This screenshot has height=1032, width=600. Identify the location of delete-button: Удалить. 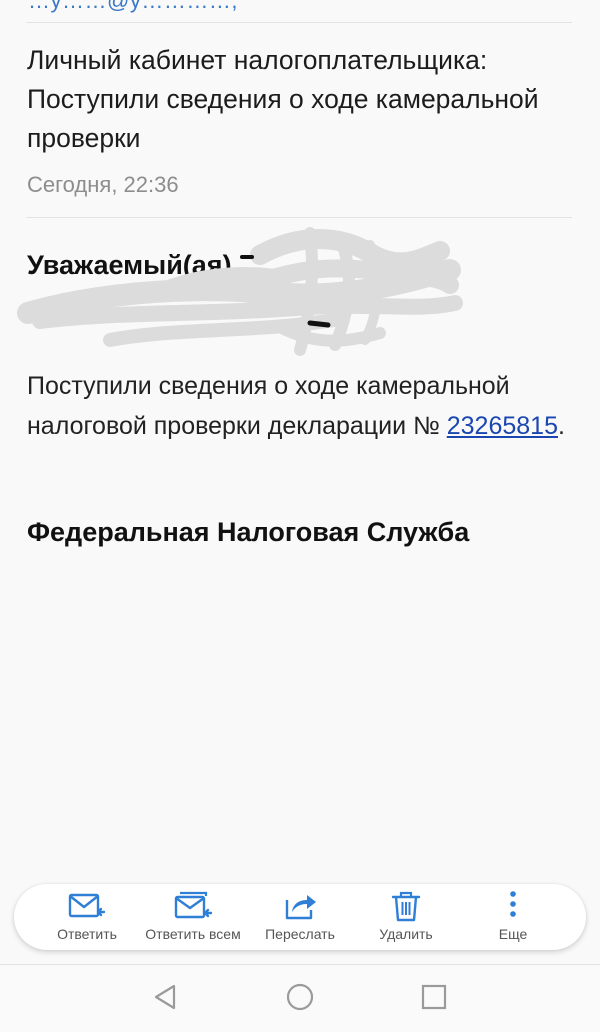
(406, 917).